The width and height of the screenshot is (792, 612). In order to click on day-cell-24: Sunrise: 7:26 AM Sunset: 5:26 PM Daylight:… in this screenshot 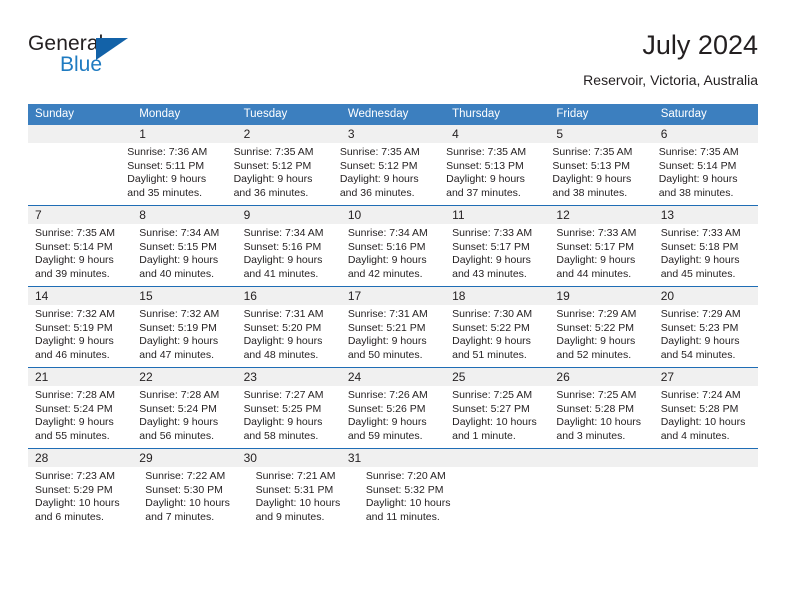, I will do `click(393, 417)`.